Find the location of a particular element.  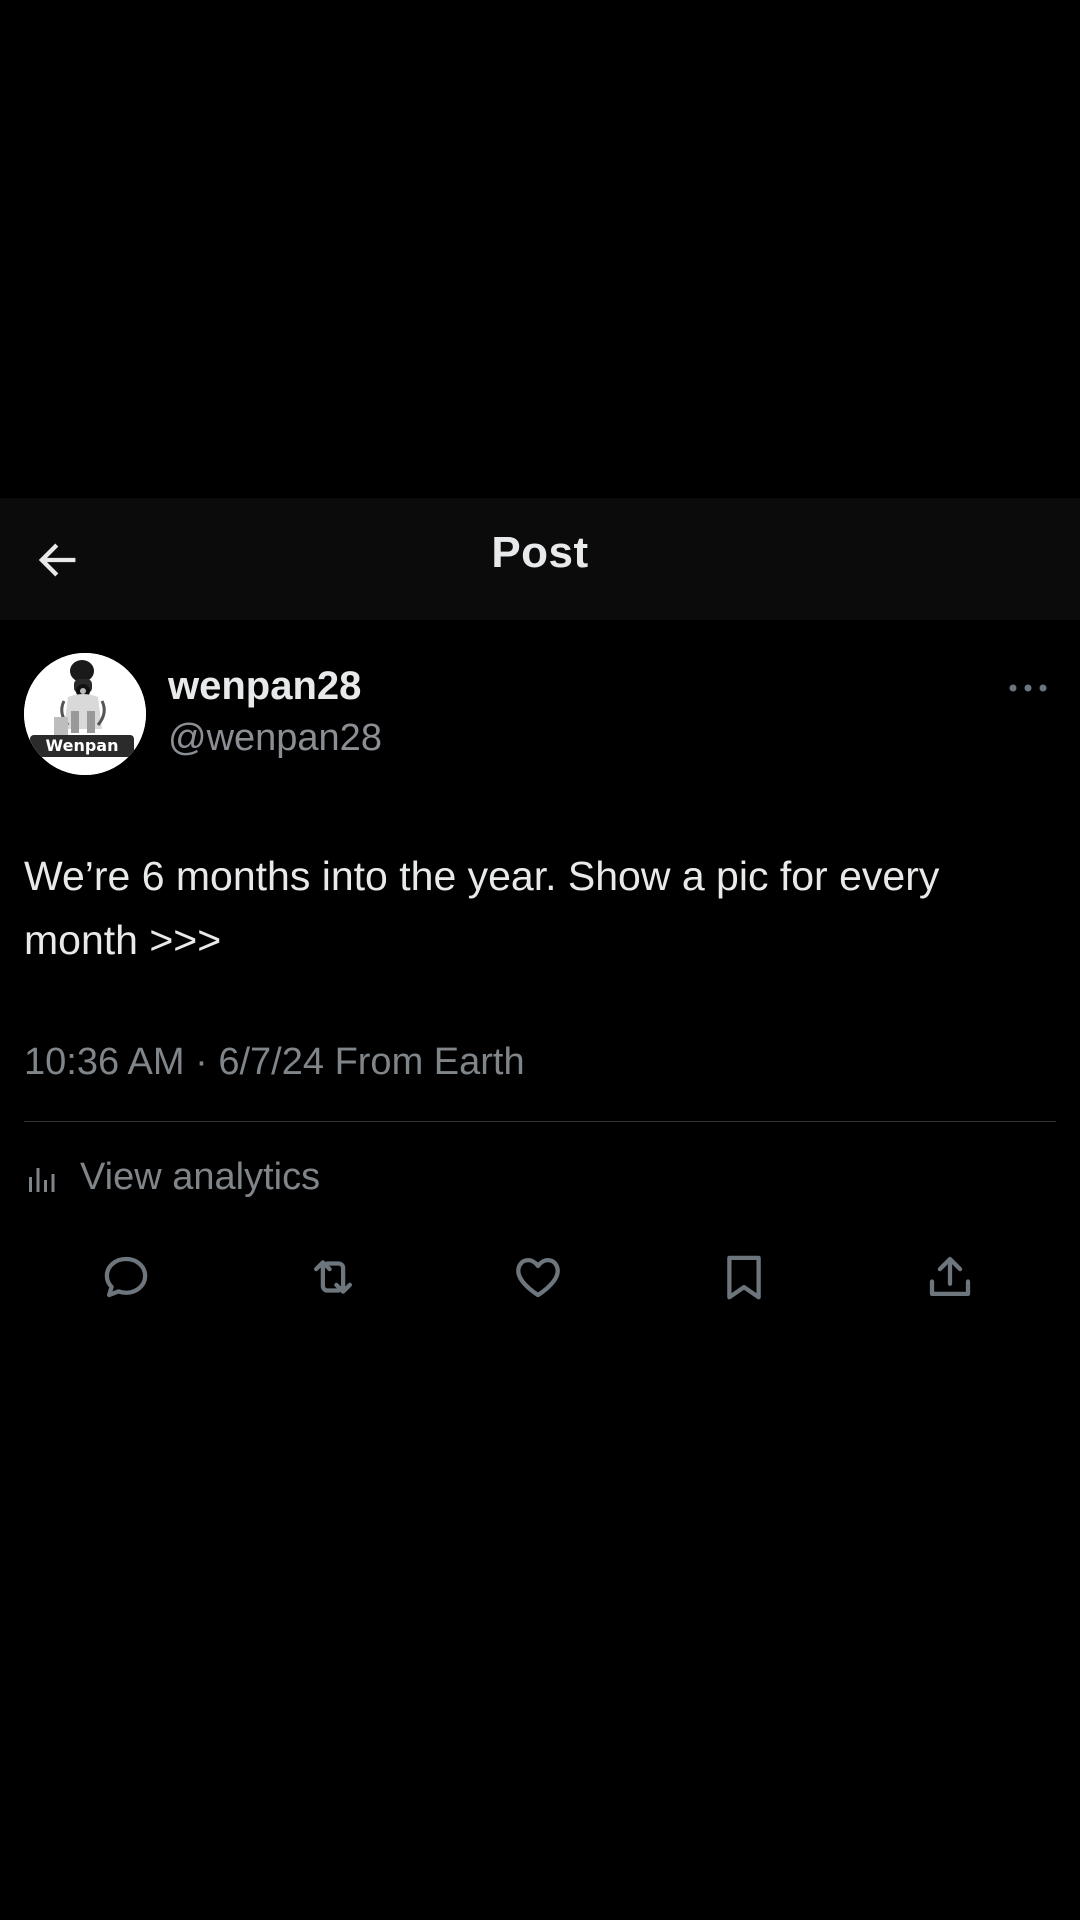

repost-button is located at coordinates (333, 1277).